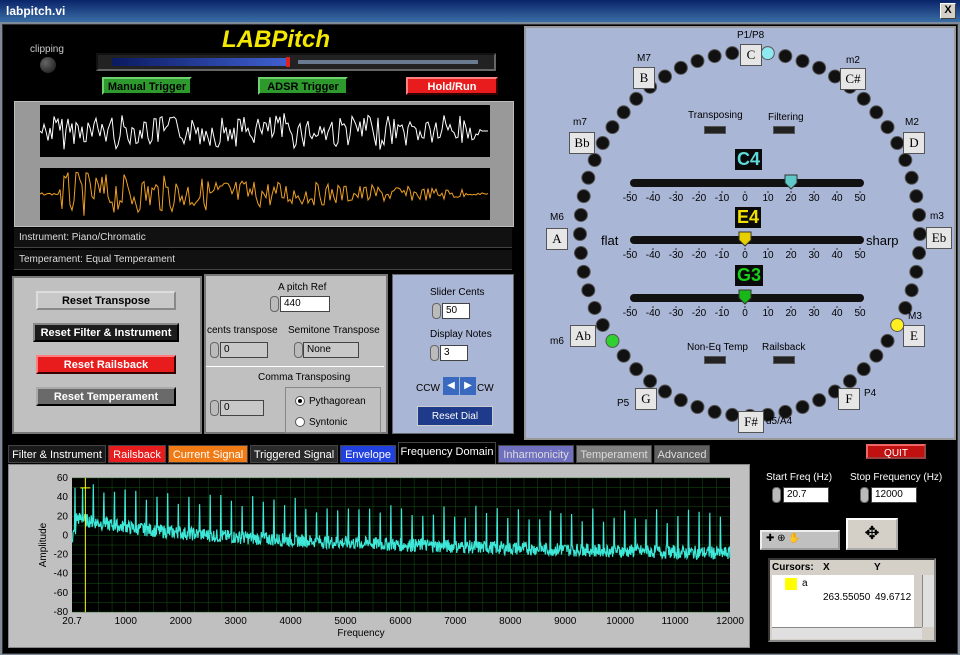  I want to click on note-e-button: E, so click(914, 336).